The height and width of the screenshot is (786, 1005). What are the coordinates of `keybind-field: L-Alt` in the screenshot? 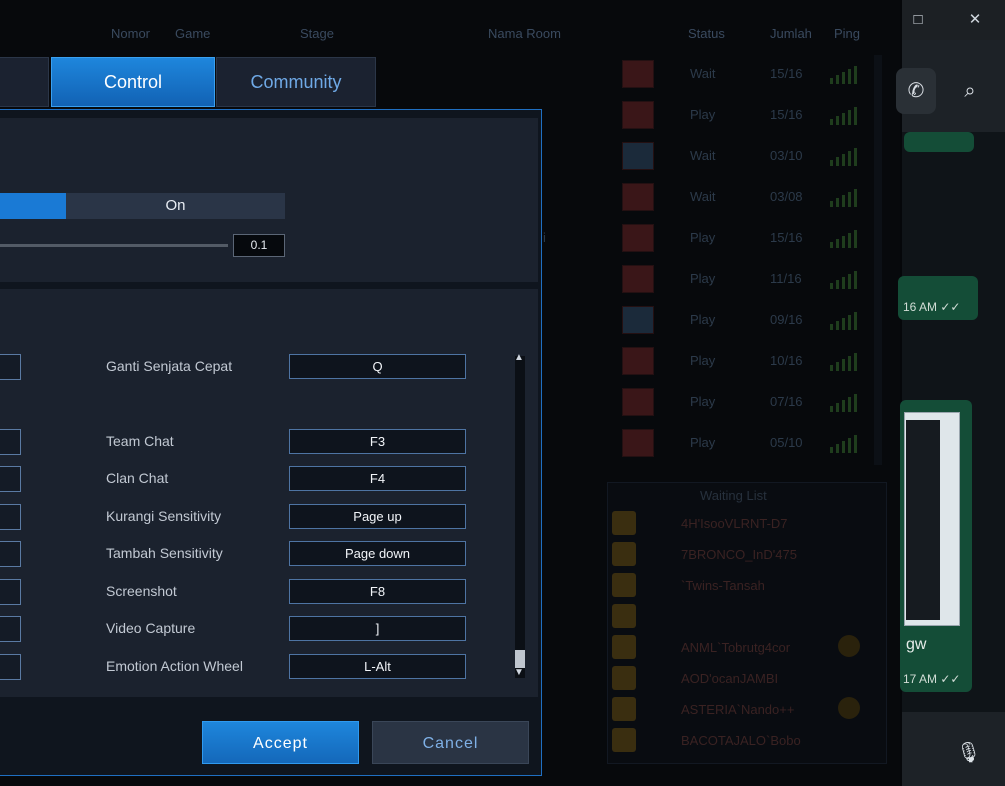 It's located at (377, 666).